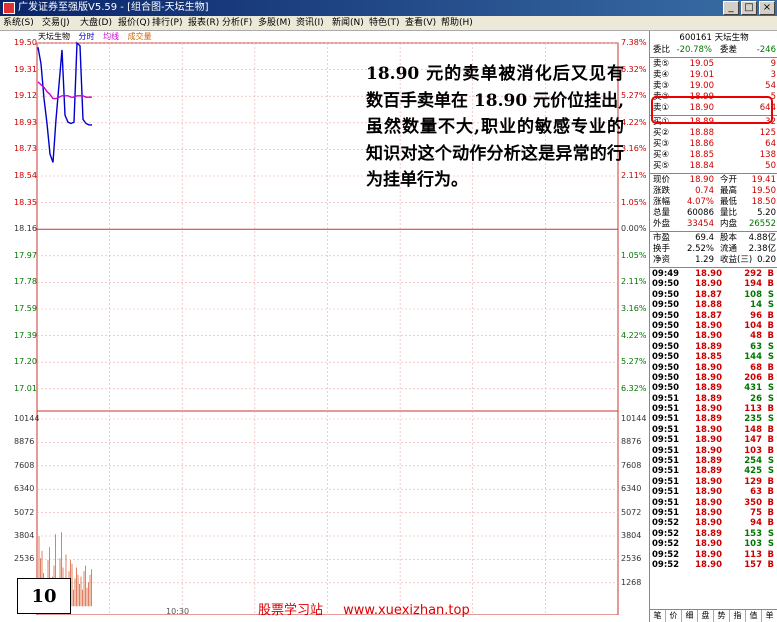  What do you see at coordinates (731, 8) in the screenshot?
I see `minimize-button: _` at bounding box center [731, 8].